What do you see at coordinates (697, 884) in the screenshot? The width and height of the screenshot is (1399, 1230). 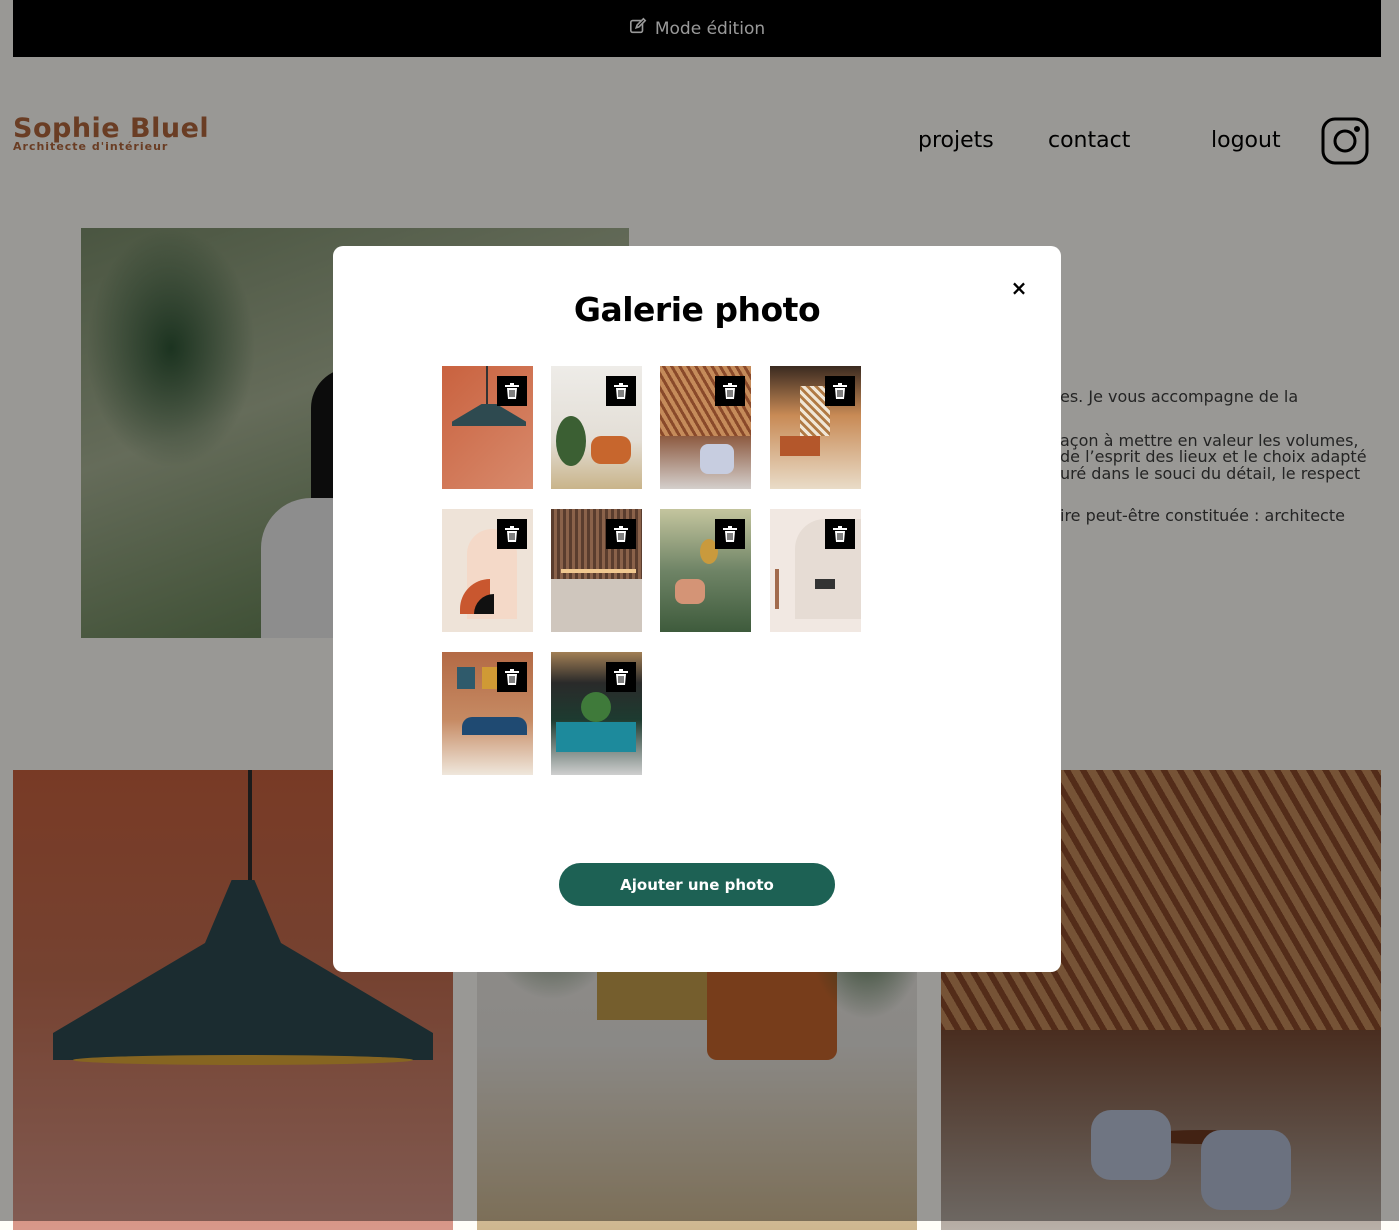 I see `add-photo-button: Ajouter une photo` at bounding box center [697, 884].